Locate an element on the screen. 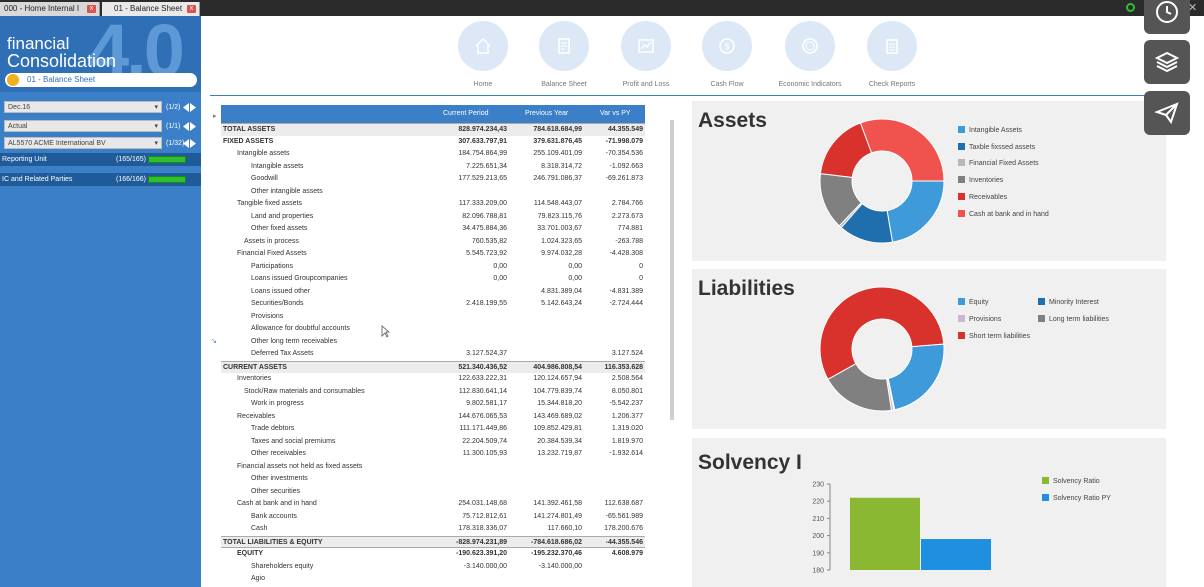  table-row: Loans issued other 4.831.389,04 -4.831.389 is located at coordinates (433, 292).